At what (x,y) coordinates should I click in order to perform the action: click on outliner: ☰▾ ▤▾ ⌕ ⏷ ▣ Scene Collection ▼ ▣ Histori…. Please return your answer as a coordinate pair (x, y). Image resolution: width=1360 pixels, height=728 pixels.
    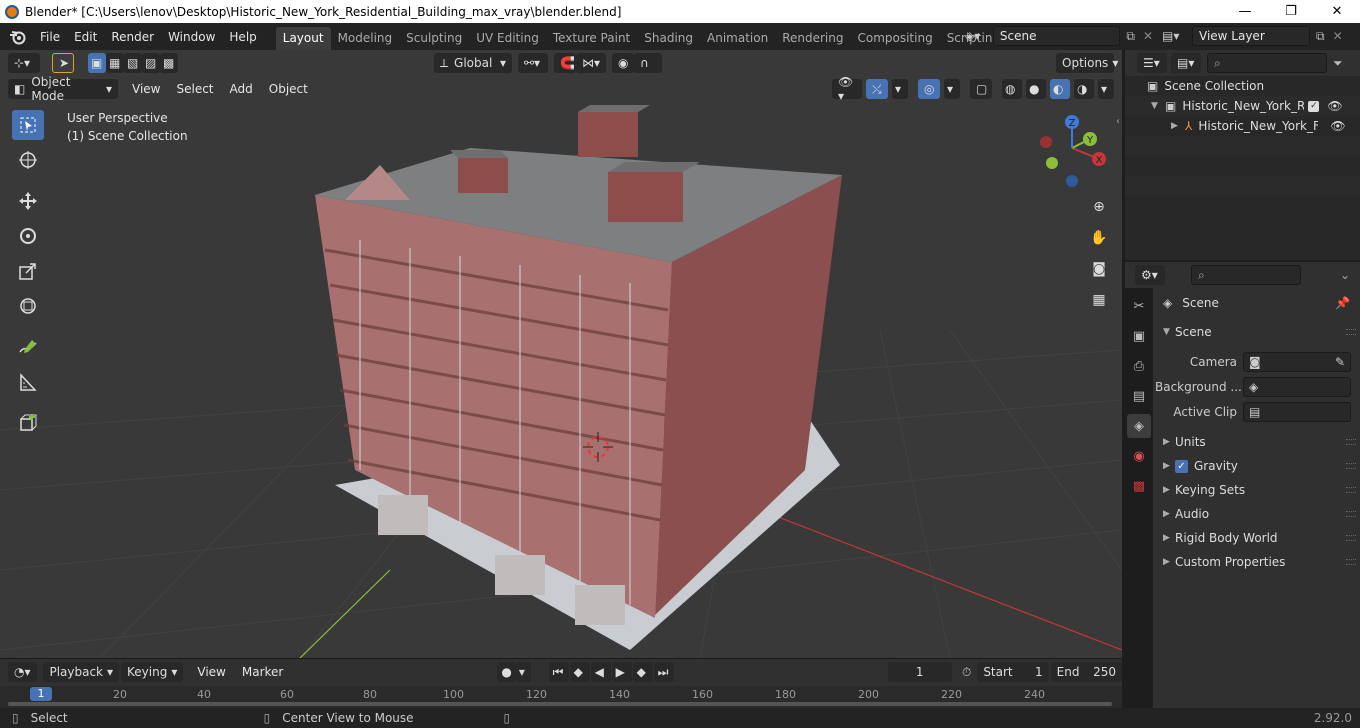
    Looking at the image, I should click on (1242, 155).